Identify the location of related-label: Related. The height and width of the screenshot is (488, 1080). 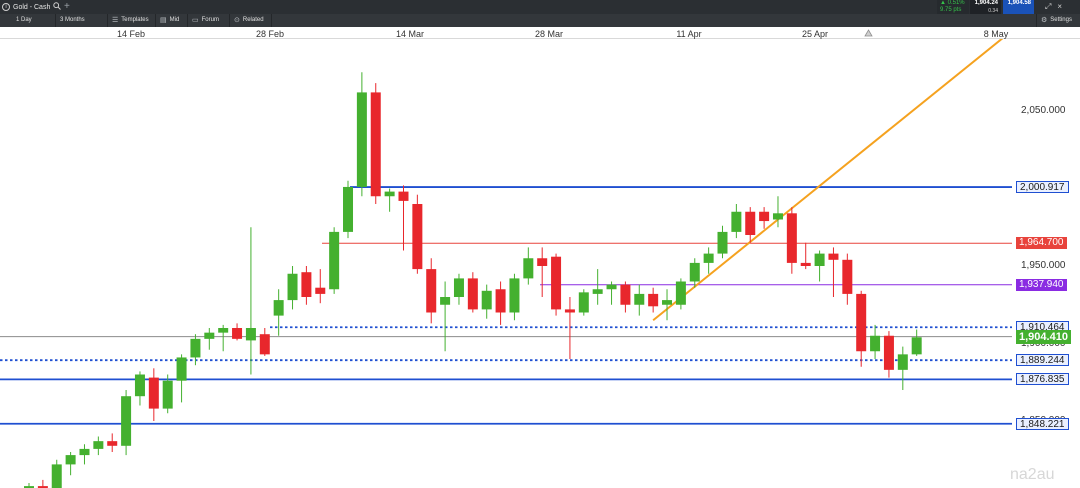
(253, 20).